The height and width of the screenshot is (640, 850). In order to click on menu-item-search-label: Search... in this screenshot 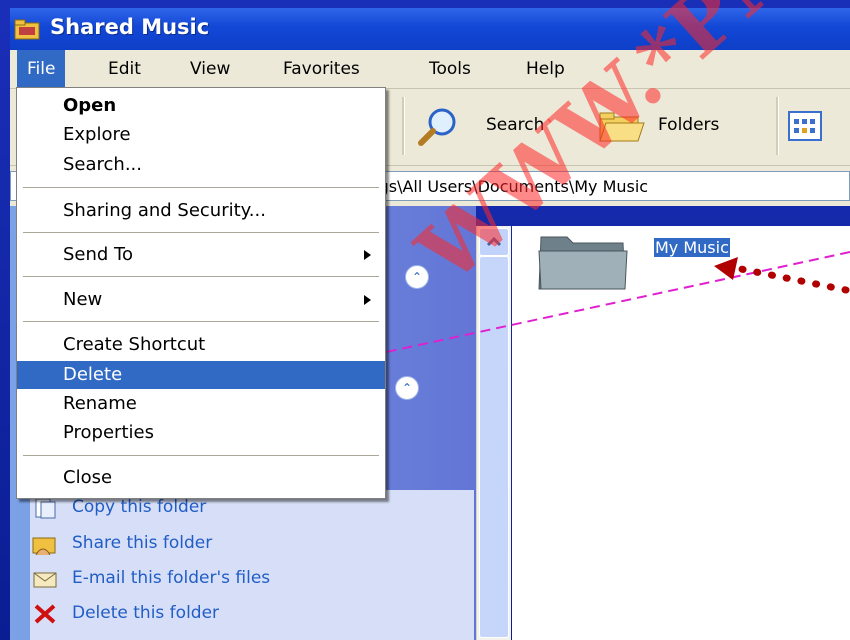, I will do `click(103, 164)`.